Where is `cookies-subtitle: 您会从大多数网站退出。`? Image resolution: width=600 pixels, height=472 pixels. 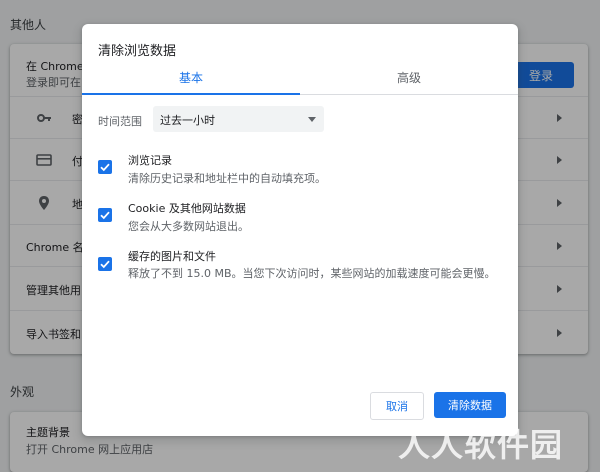 cookies-subtitle: 您会从大多数网站退出。 is located at coordinates (188, 226).